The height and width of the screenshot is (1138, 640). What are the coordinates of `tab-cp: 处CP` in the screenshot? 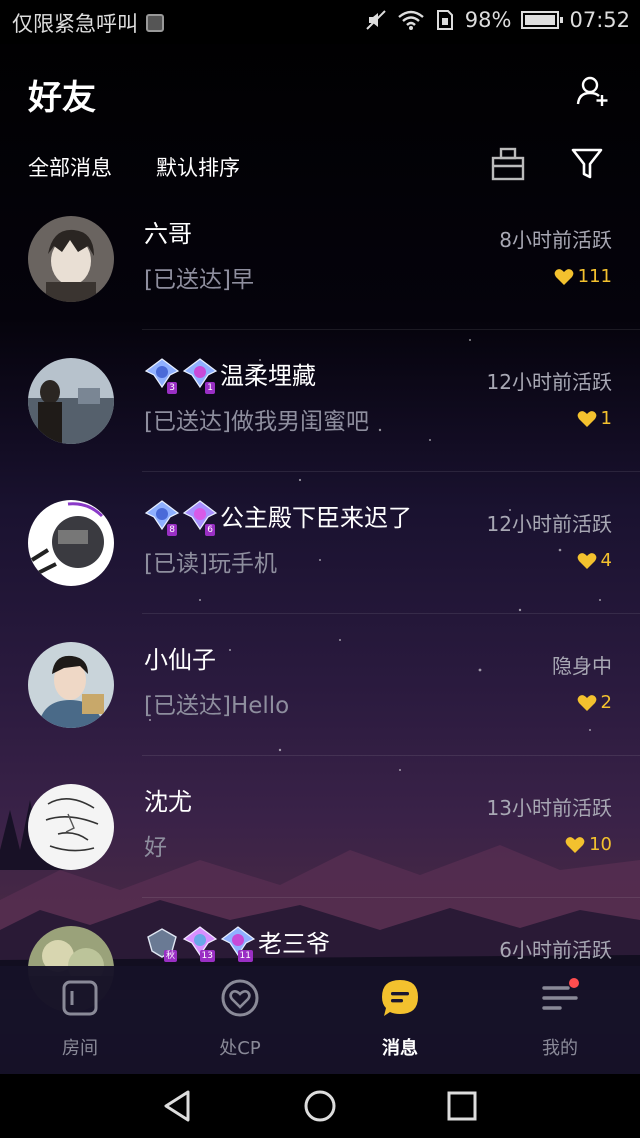 It's located at (240, 1020).